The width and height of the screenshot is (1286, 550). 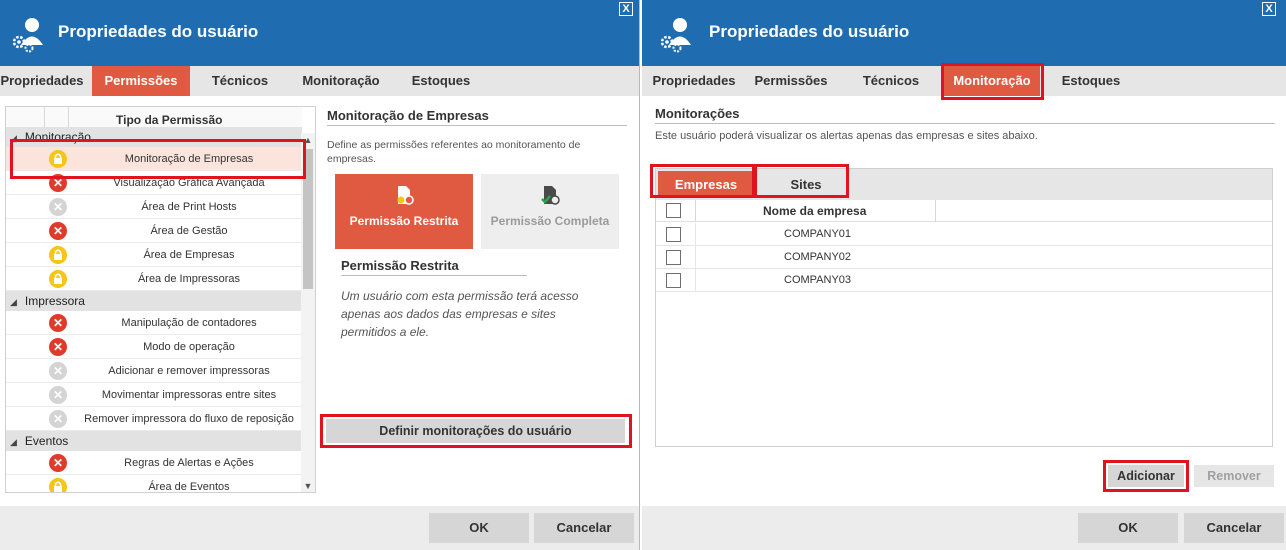 I want to click on permission-row: ✕ Adicionar e remover impressoras, so click(x=154, y=371).